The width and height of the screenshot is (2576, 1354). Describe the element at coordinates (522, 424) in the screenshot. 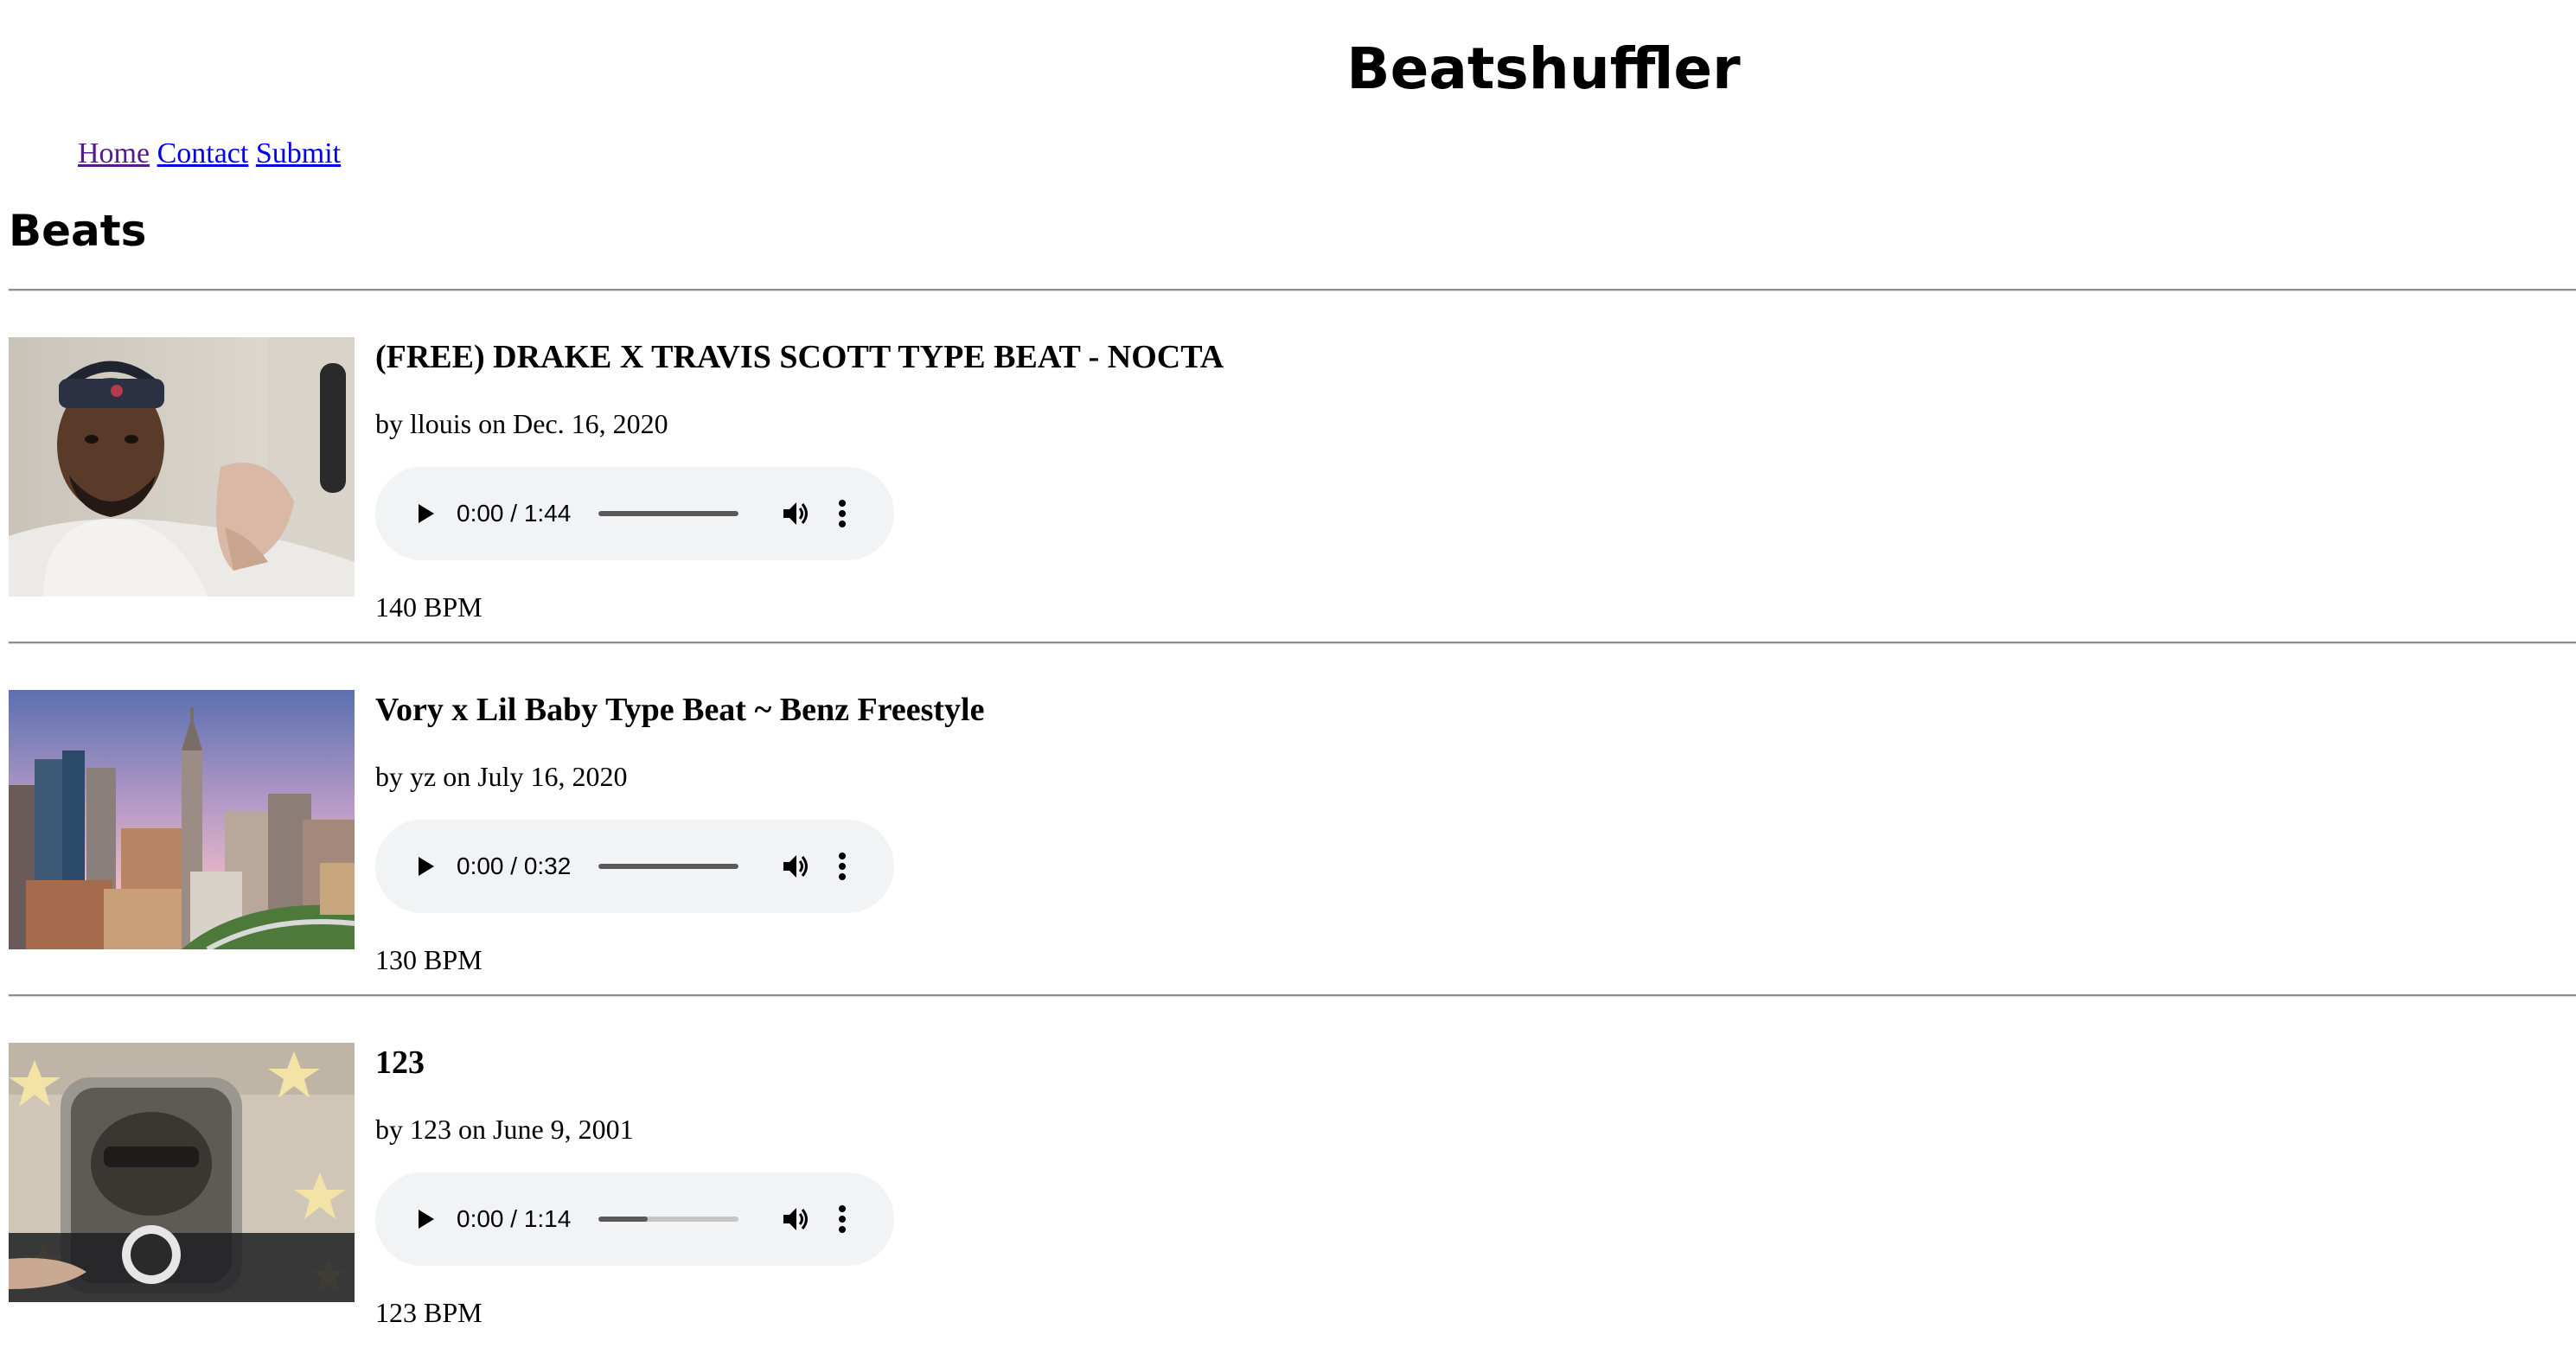

I see `beat-byline: by llouis on Dec. 16, 2020` at that location.